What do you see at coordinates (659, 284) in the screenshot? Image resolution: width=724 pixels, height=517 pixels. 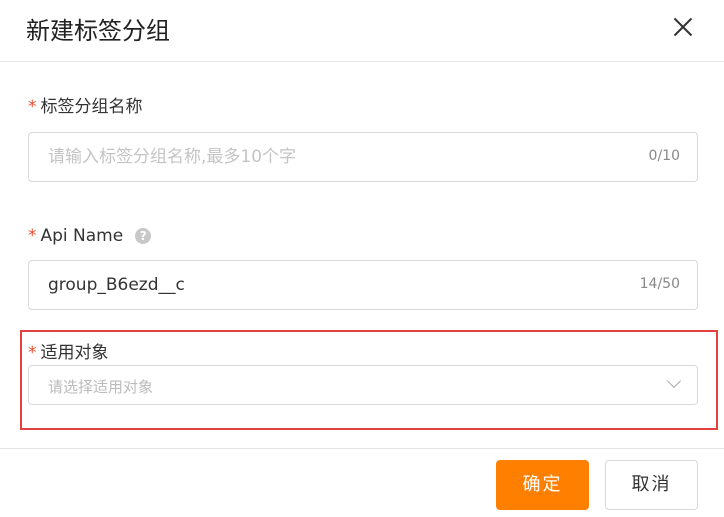 I see `api-name-counter: 14/50` at bounding box center [659, 284].